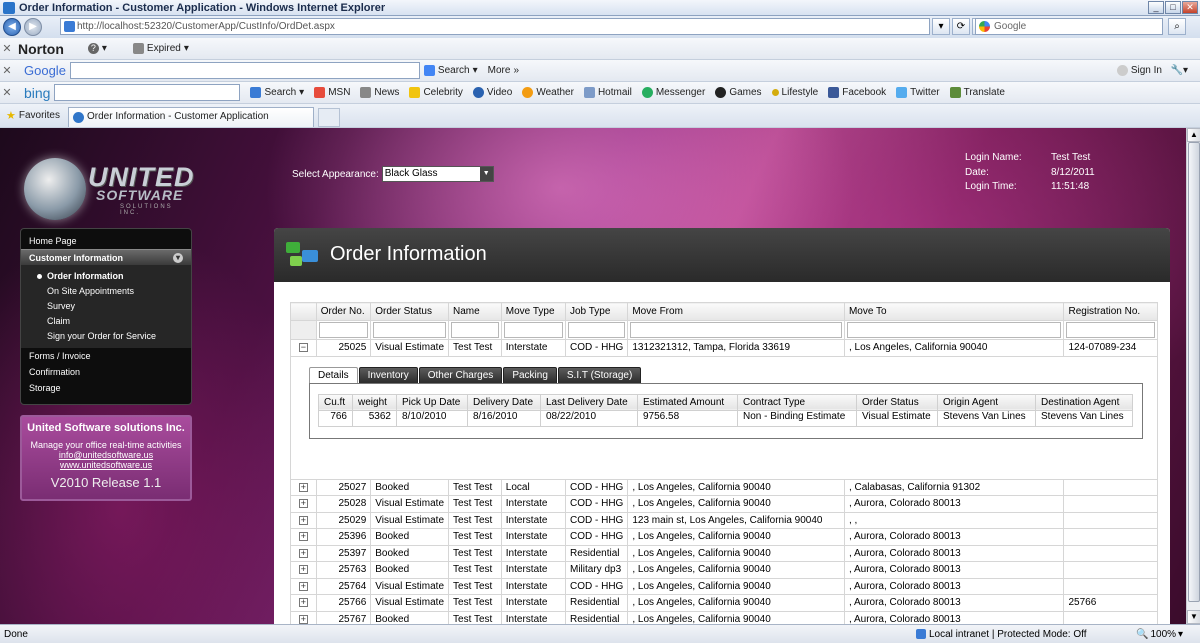  I want to click on collapse-icon: ▾, so click(178, 258).